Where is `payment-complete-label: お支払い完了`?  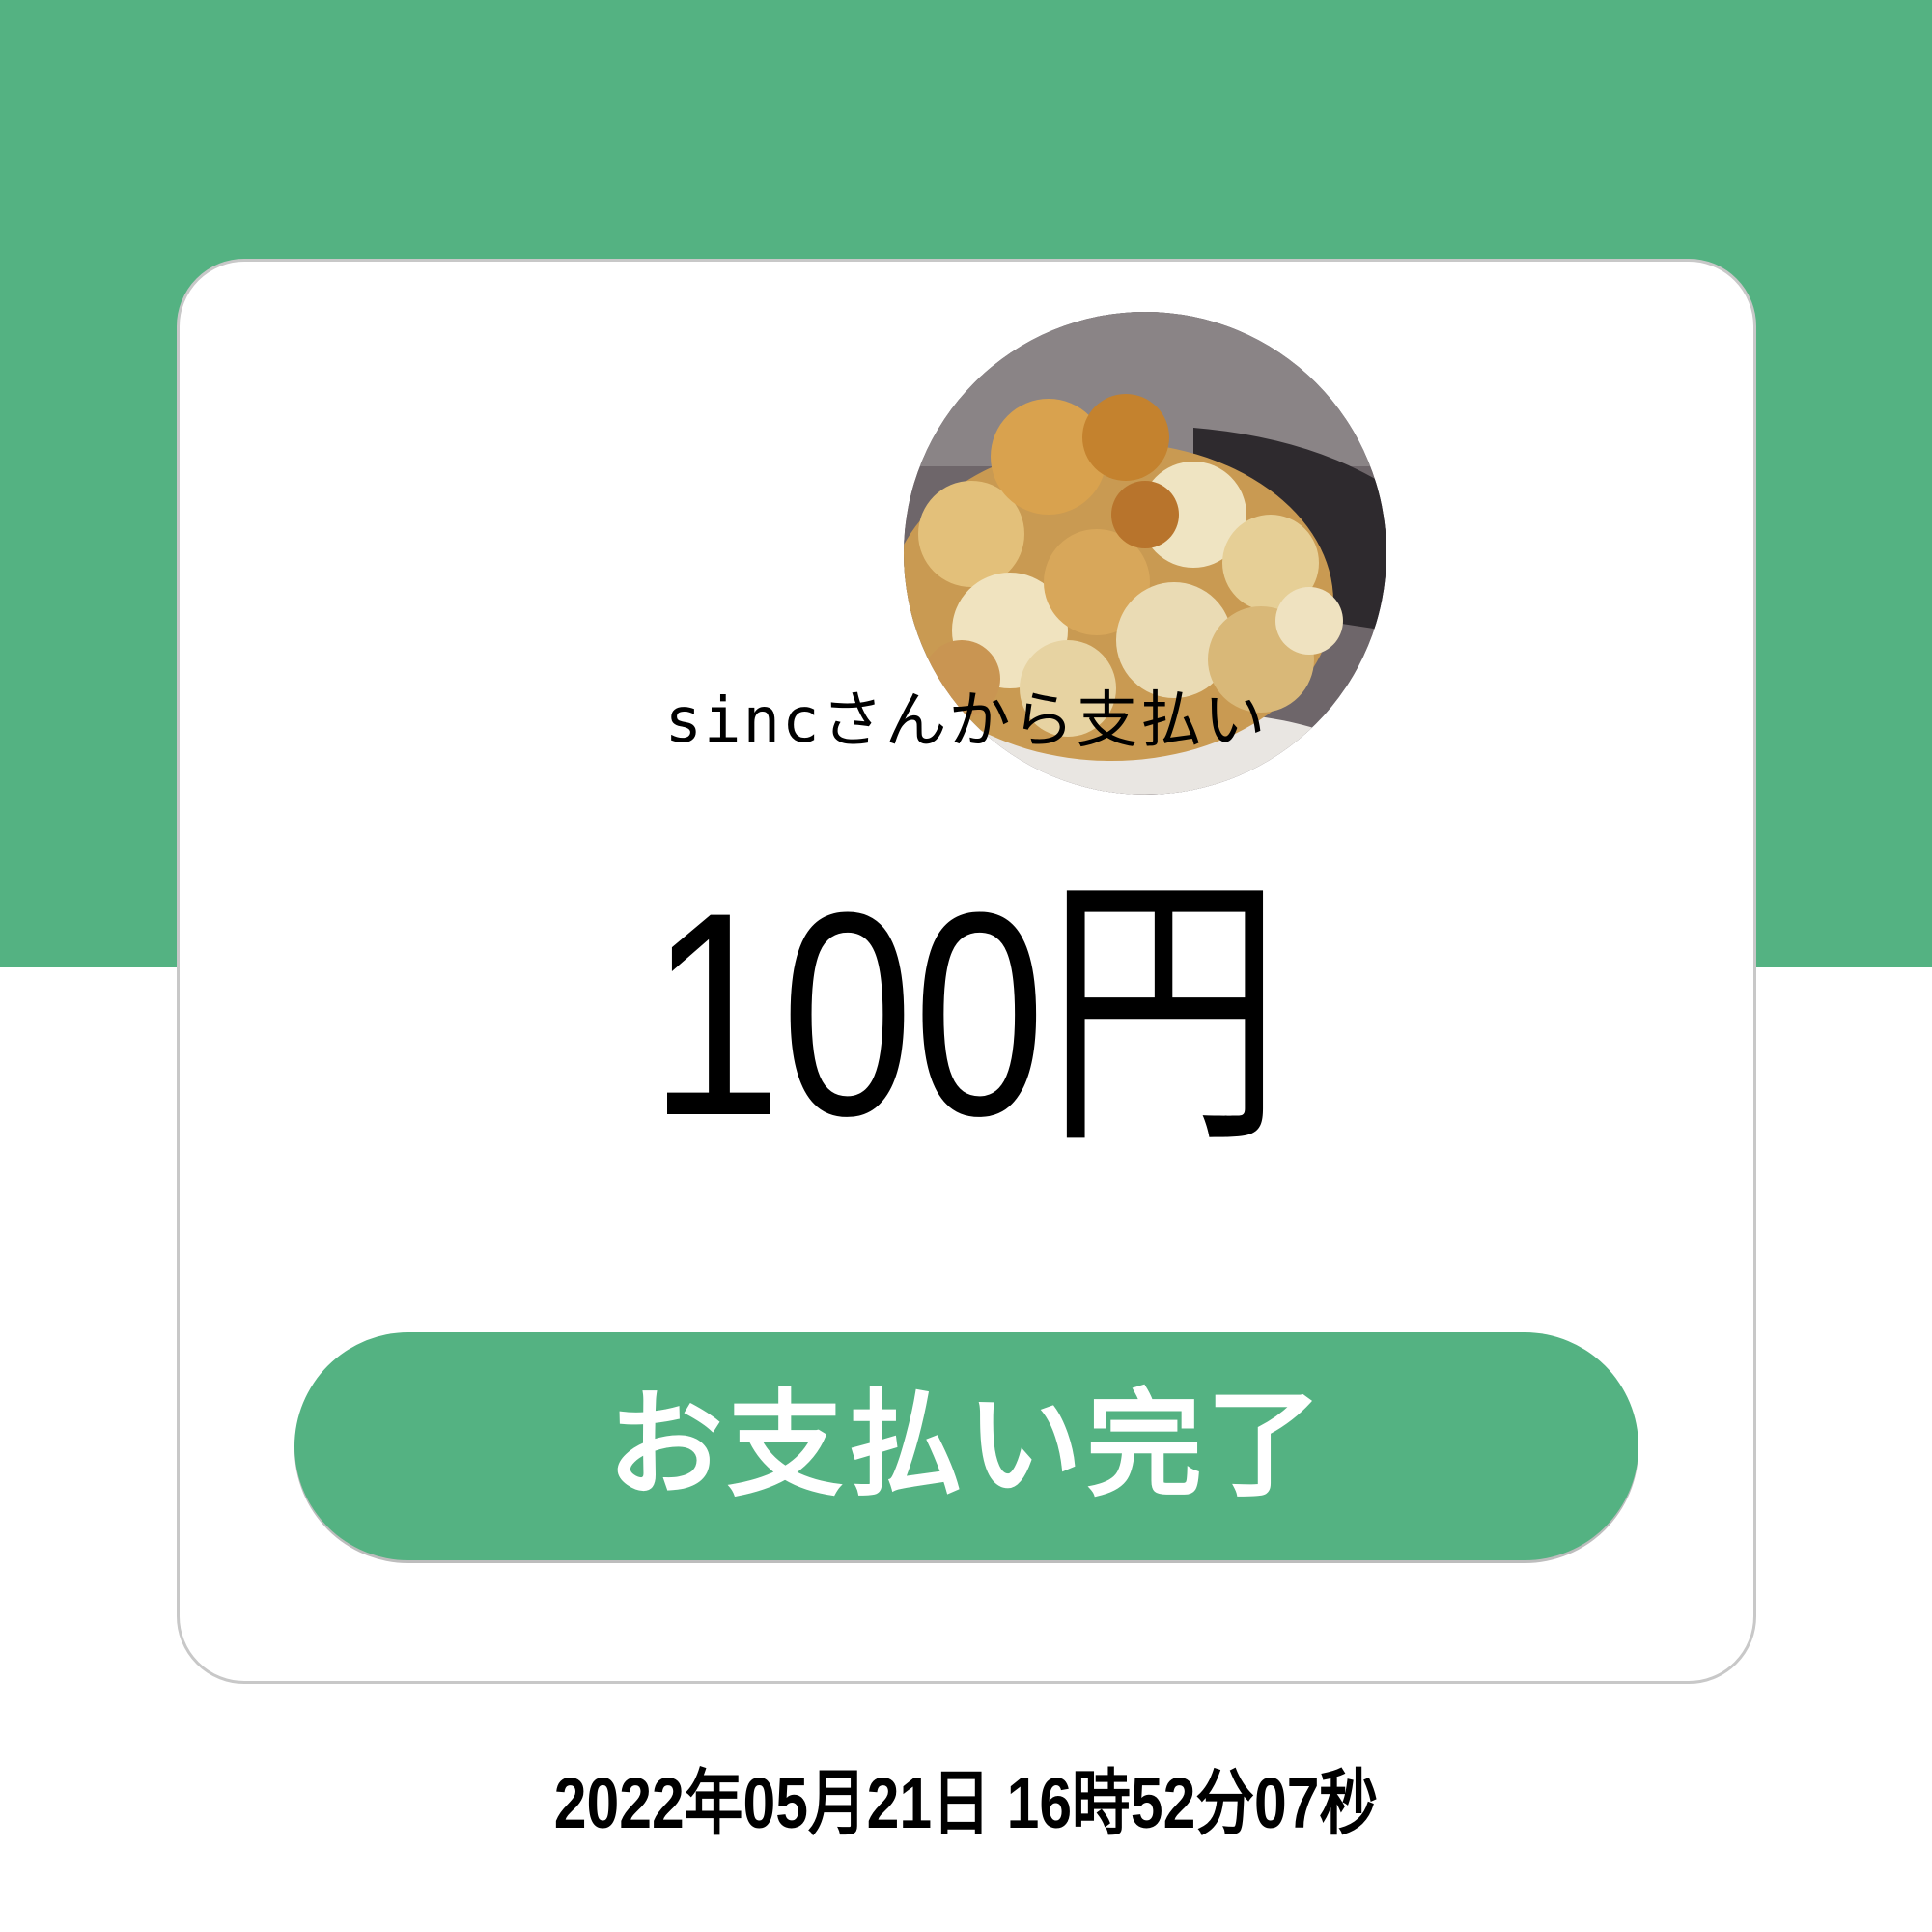 payment-complete-label: お支払い完了 is located at coordinates (967, 1446).